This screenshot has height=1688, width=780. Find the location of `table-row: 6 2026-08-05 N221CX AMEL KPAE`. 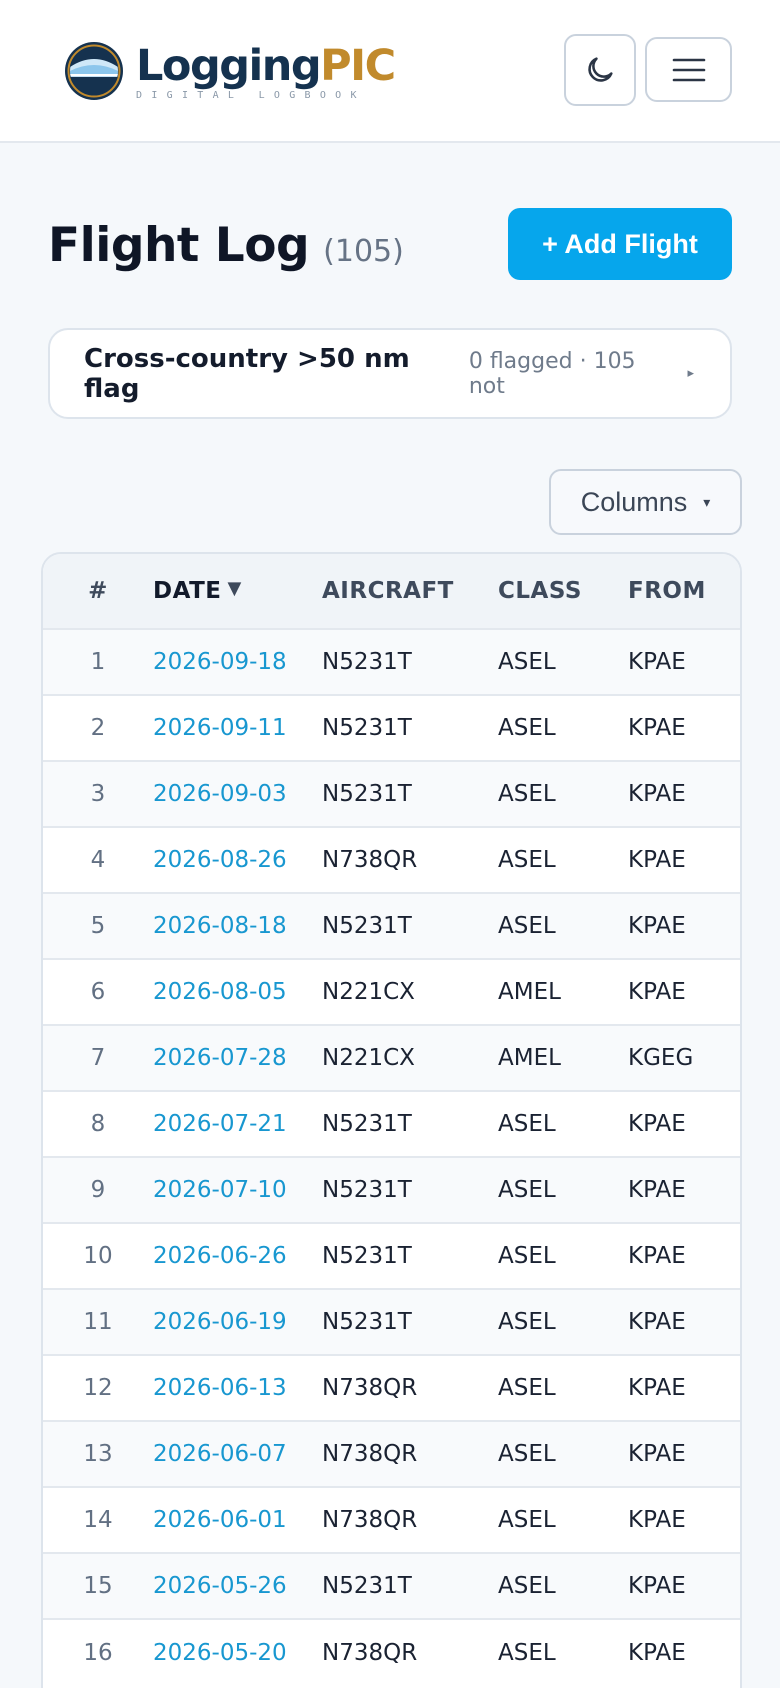

table-row: 6 2026-08-05 N221CX AMEL KPAE is located at coordinates (391, 992).